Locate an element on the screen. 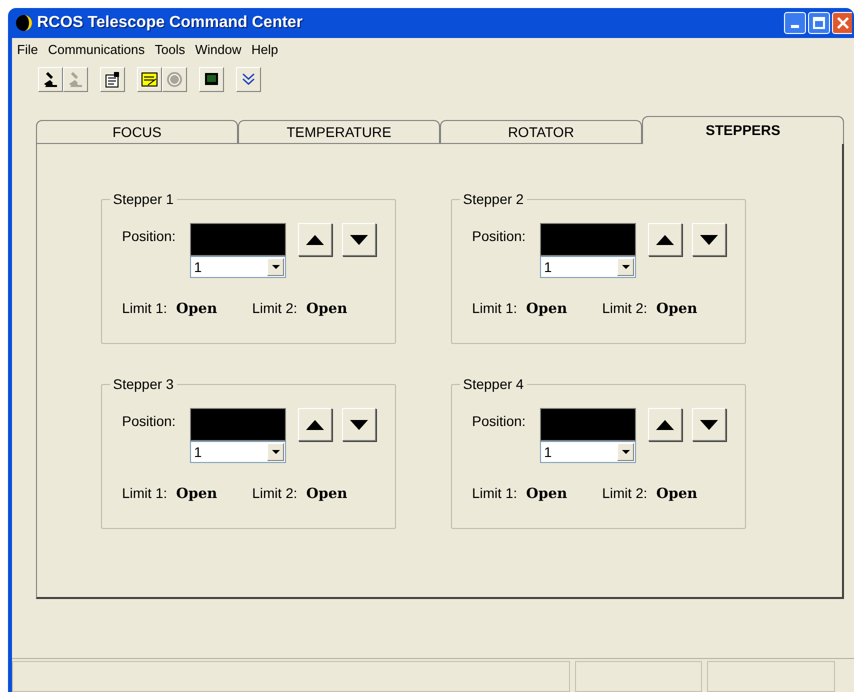 This screenshot has height=692, width=854. menu-item: Tools is located at coordinates (170, 50).